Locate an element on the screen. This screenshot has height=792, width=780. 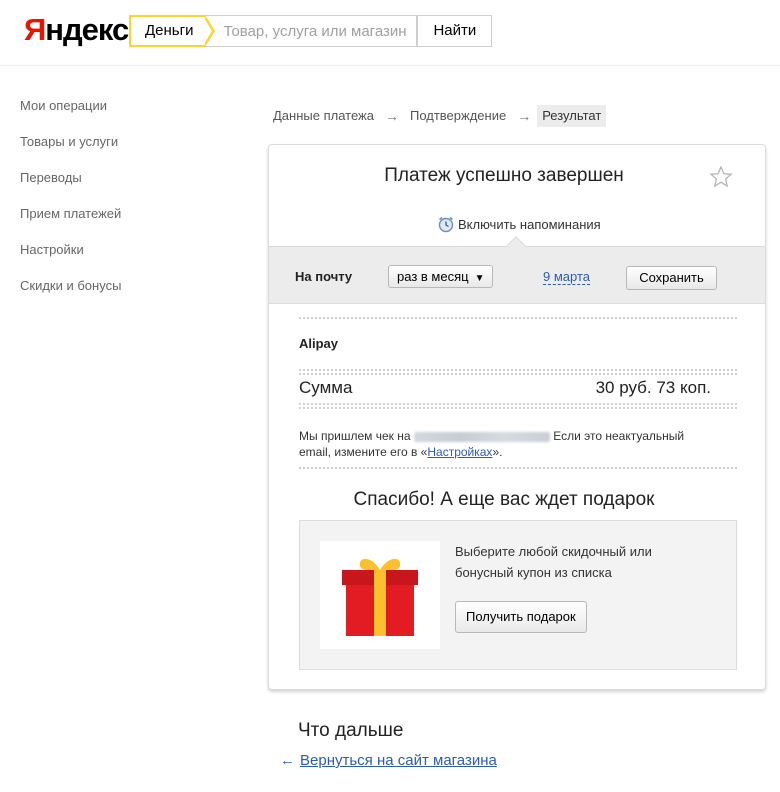
reminder-date-link: 9 марта is located at coordinates (566, 277).